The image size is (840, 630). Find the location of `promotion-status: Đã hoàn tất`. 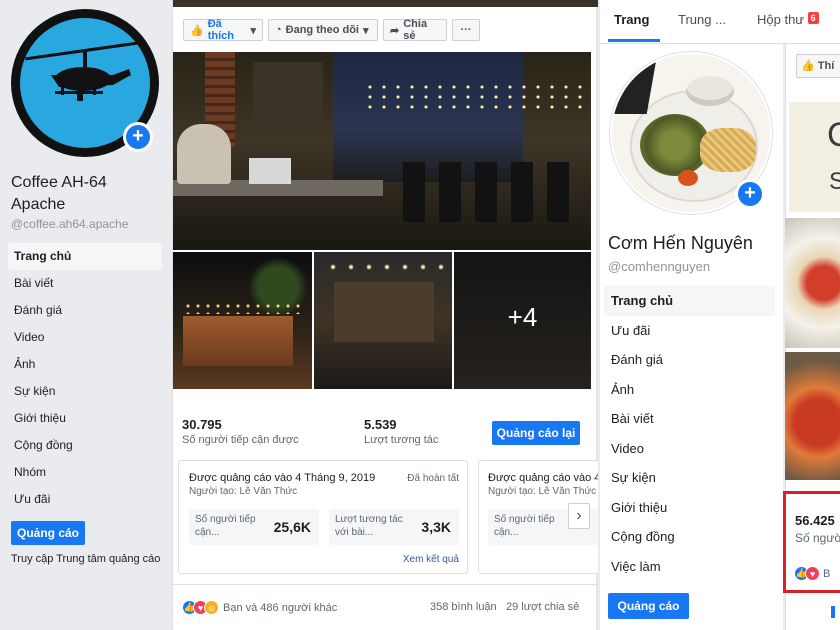

promotion-status: Đã hoàn tất is located at coordinates (433, 478).